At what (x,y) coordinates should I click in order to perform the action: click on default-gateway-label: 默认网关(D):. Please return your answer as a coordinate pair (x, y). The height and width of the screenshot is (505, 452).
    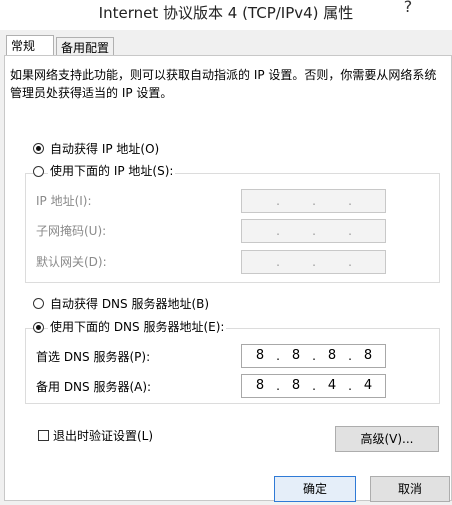
    Looking at the image, I should click on (71, 262).